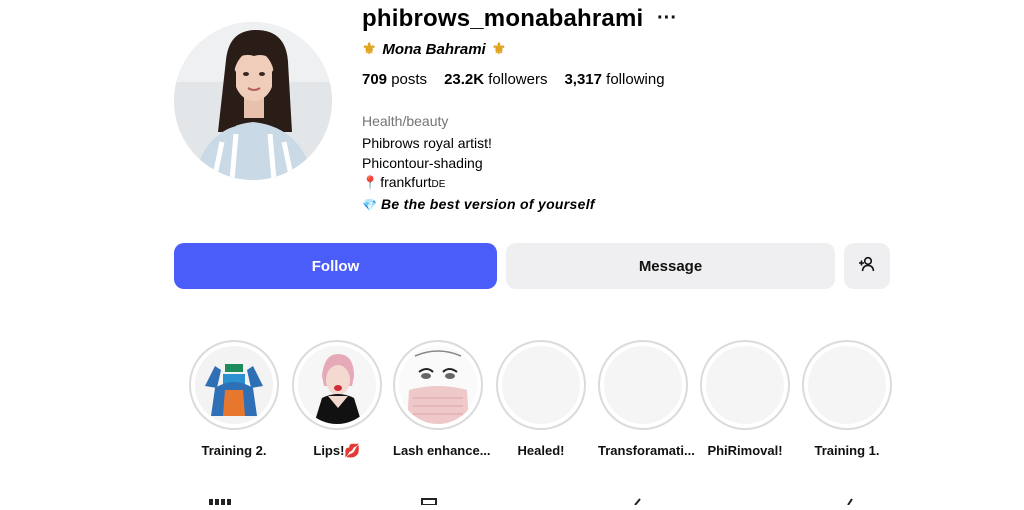 The height and width of the screenshot is (510, 1024). I want to click on fullname-text: Mona Bahrami, so click(434, 49).